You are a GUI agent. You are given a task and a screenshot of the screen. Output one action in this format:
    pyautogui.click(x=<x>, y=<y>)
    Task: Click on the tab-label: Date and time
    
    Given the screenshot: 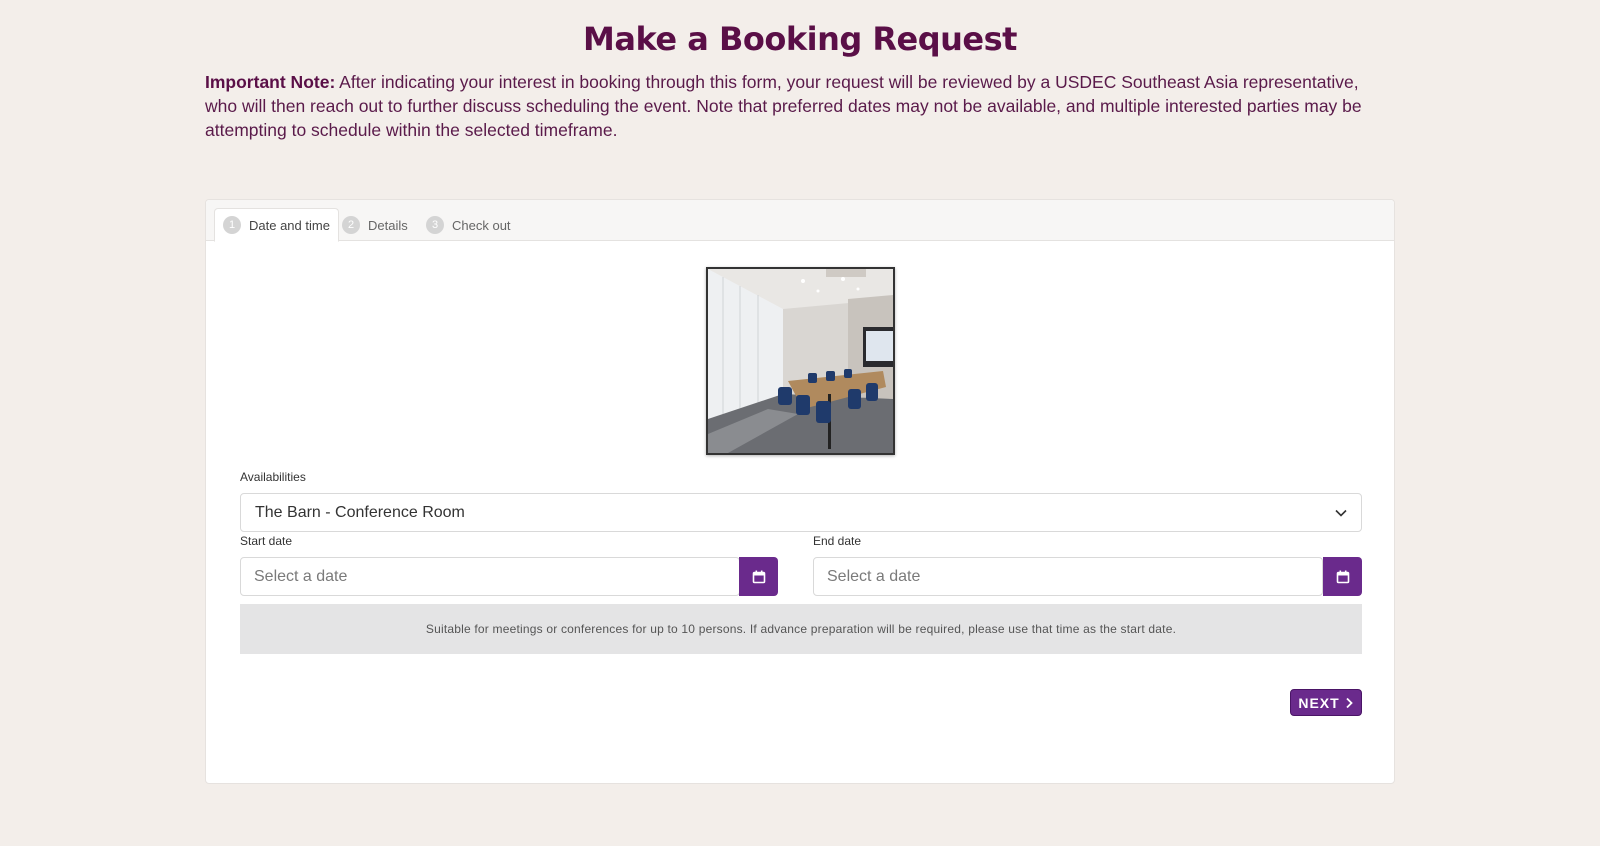 What is the action you would take?
    pyautogui.click(x=289, y=225)
    